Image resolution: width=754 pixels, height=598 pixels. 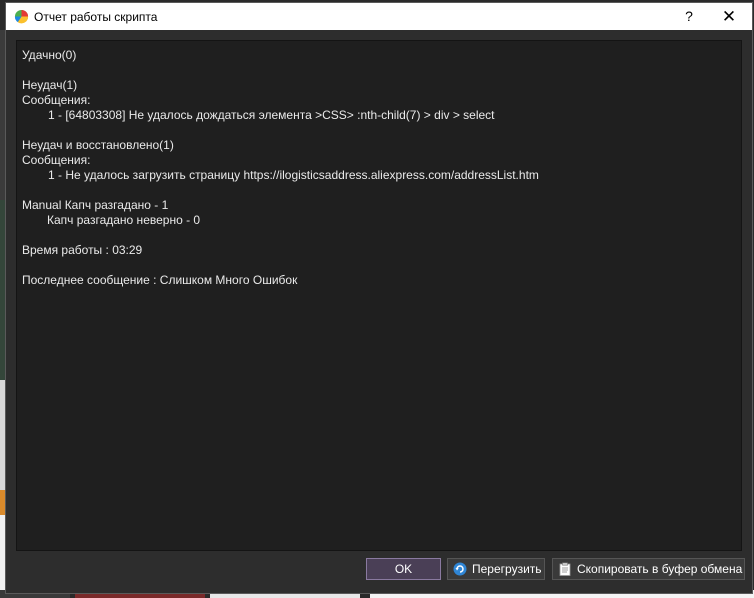 I want to click on close-button: ✕, so click(x=729, y=16).